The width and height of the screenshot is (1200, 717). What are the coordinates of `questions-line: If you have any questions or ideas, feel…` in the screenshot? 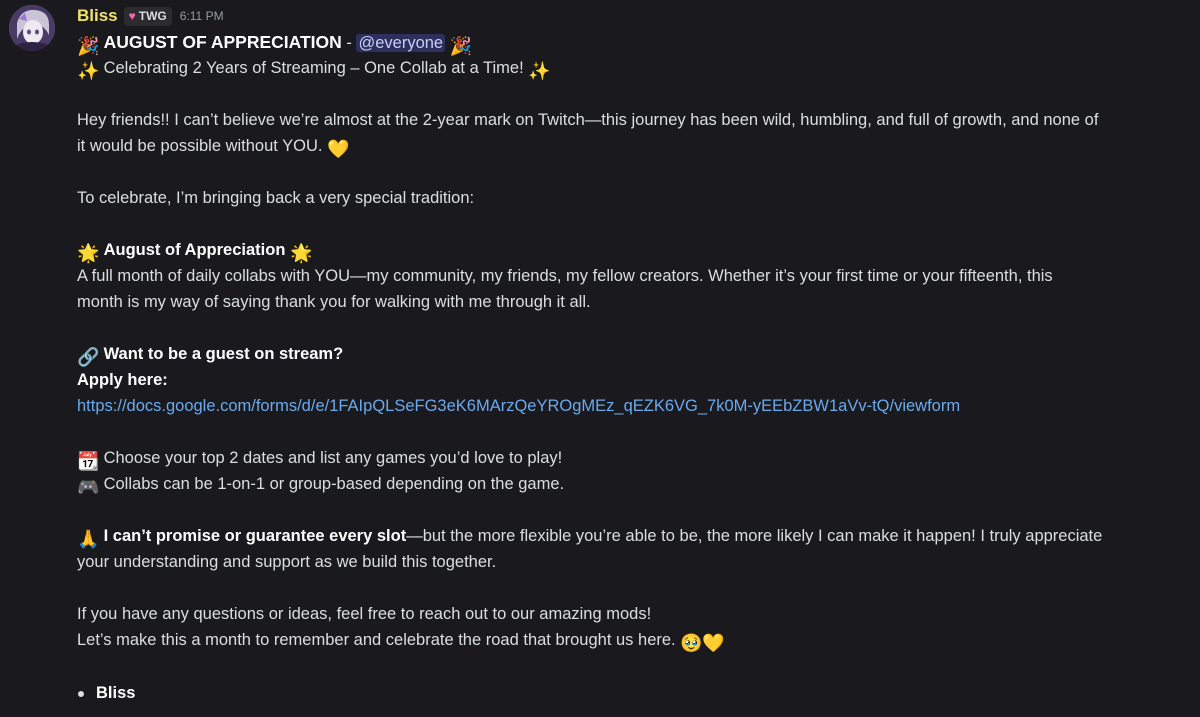 It's located at (364, 614).